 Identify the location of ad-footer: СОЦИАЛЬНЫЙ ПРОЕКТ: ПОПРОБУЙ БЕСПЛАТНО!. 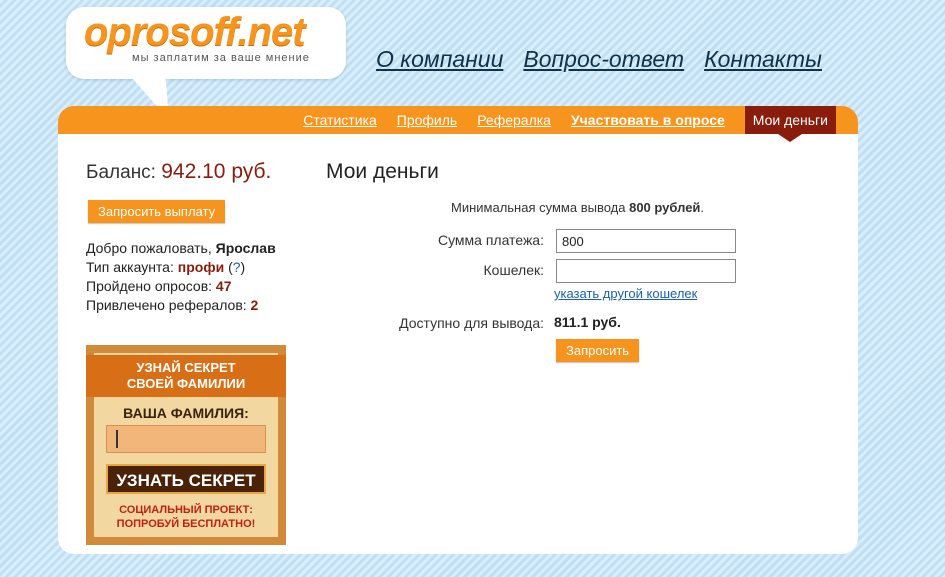
(186, 517).